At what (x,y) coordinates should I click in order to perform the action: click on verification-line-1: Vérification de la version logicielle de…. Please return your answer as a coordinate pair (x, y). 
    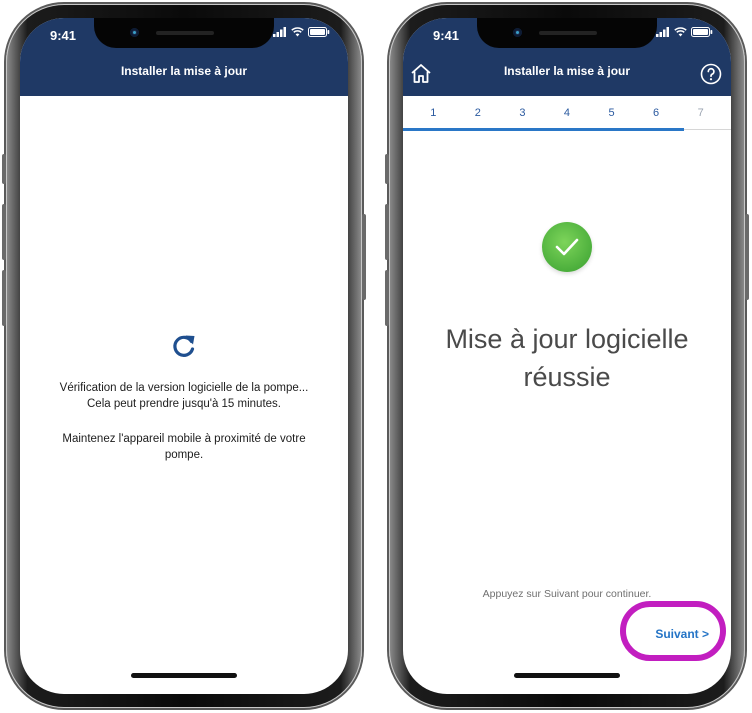
    Looking at the image, I should click on (184, 388).